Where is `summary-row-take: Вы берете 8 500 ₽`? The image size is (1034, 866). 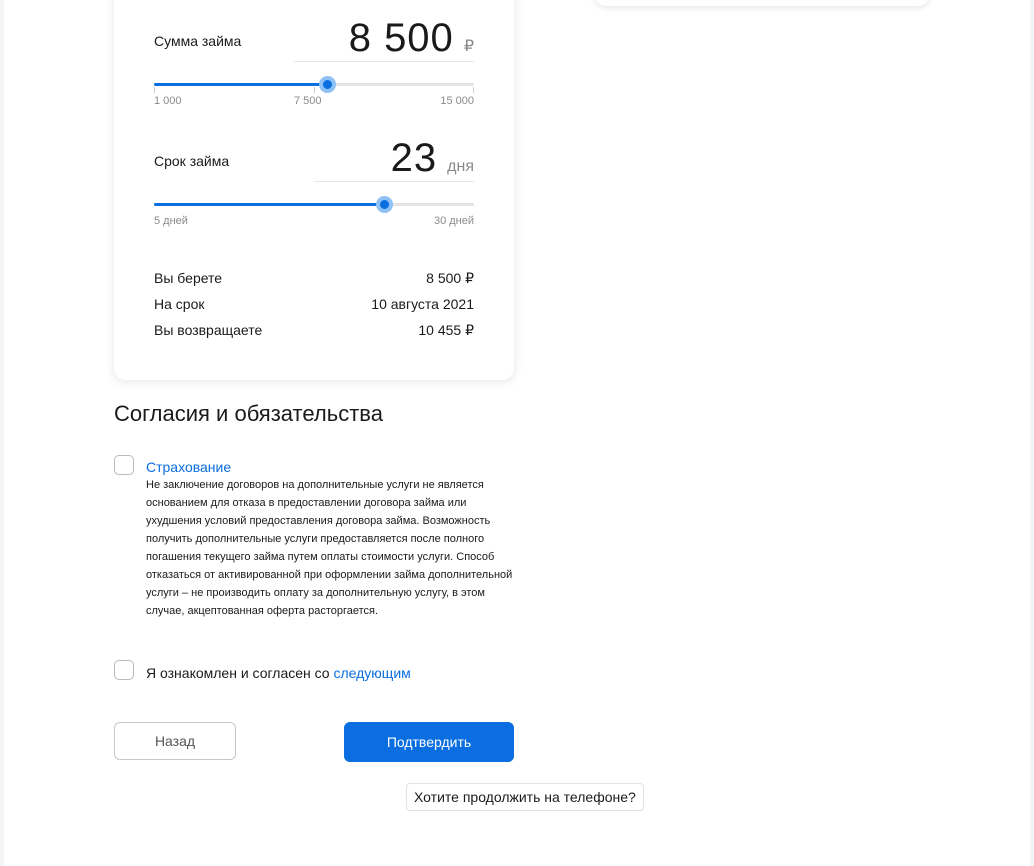 summary-row-take: Вы берете 8 500 ₽ is located at coordinates (314, 278).